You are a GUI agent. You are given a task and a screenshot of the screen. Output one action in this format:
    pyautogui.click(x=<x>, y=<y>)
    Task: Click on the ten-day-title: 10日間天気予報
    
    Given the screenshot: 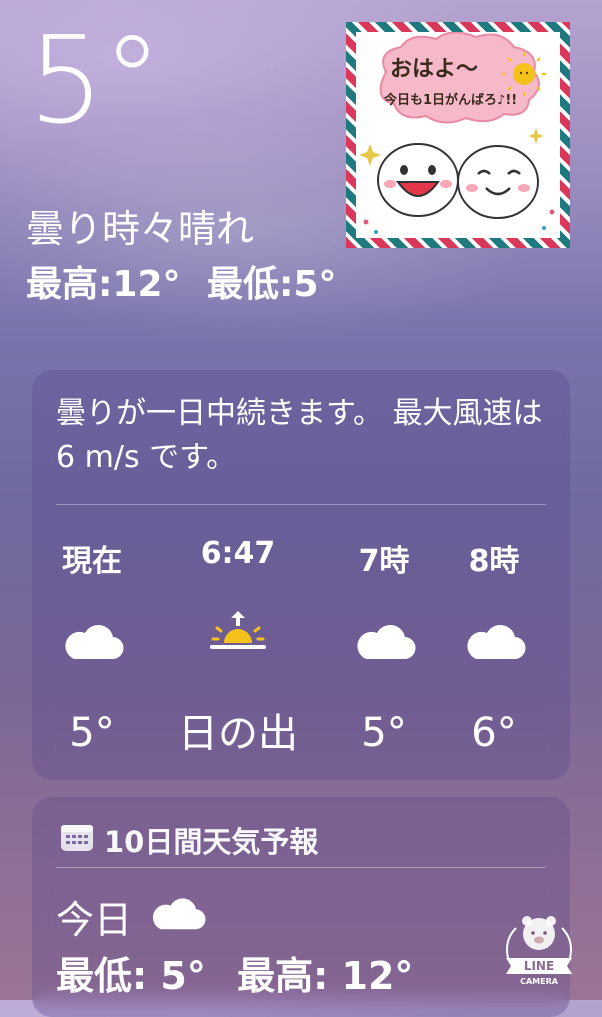 What is the action you would take?
    pyautogui.click(x=211, y=842)
    